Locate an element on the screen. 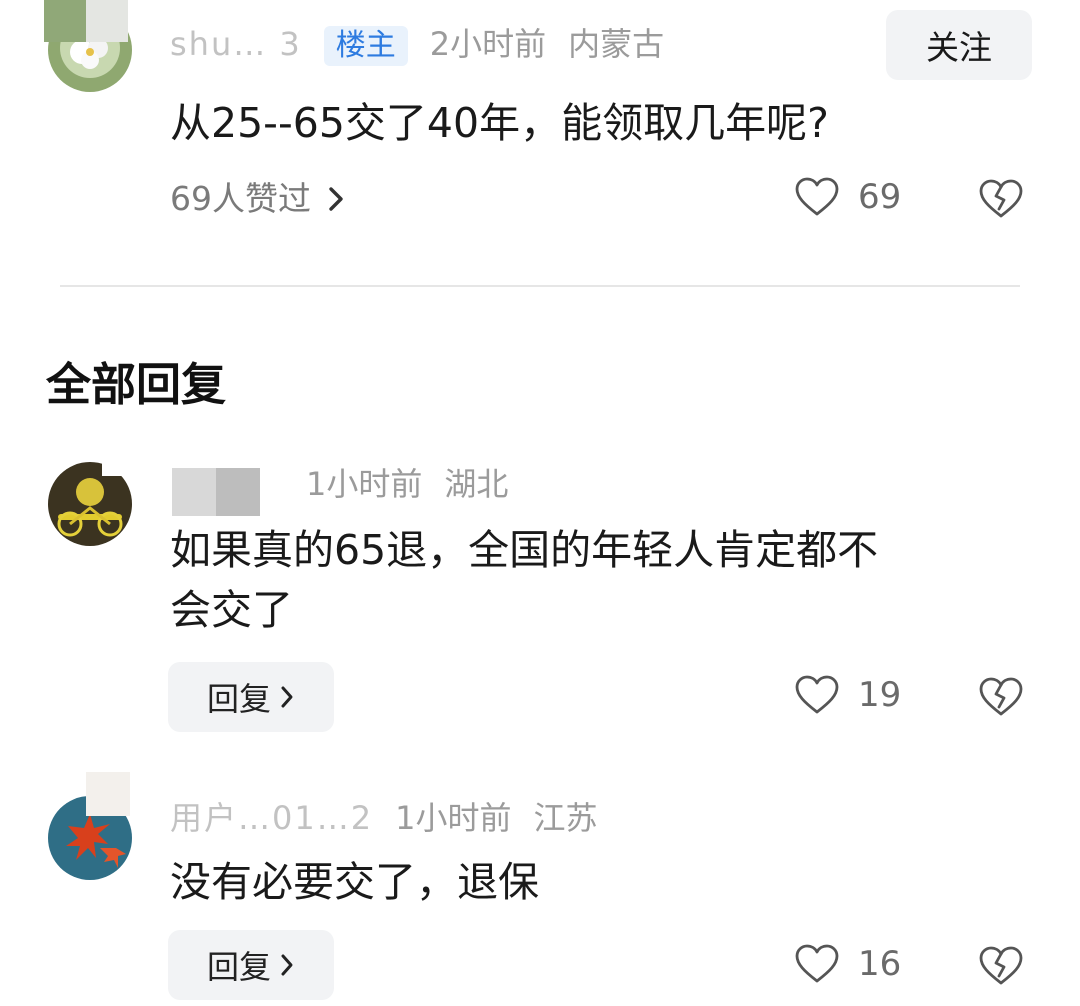 This screenshot has height=1006, width=1080. reply-2-reply-button: 回复 is located at coordinates (251, 965).